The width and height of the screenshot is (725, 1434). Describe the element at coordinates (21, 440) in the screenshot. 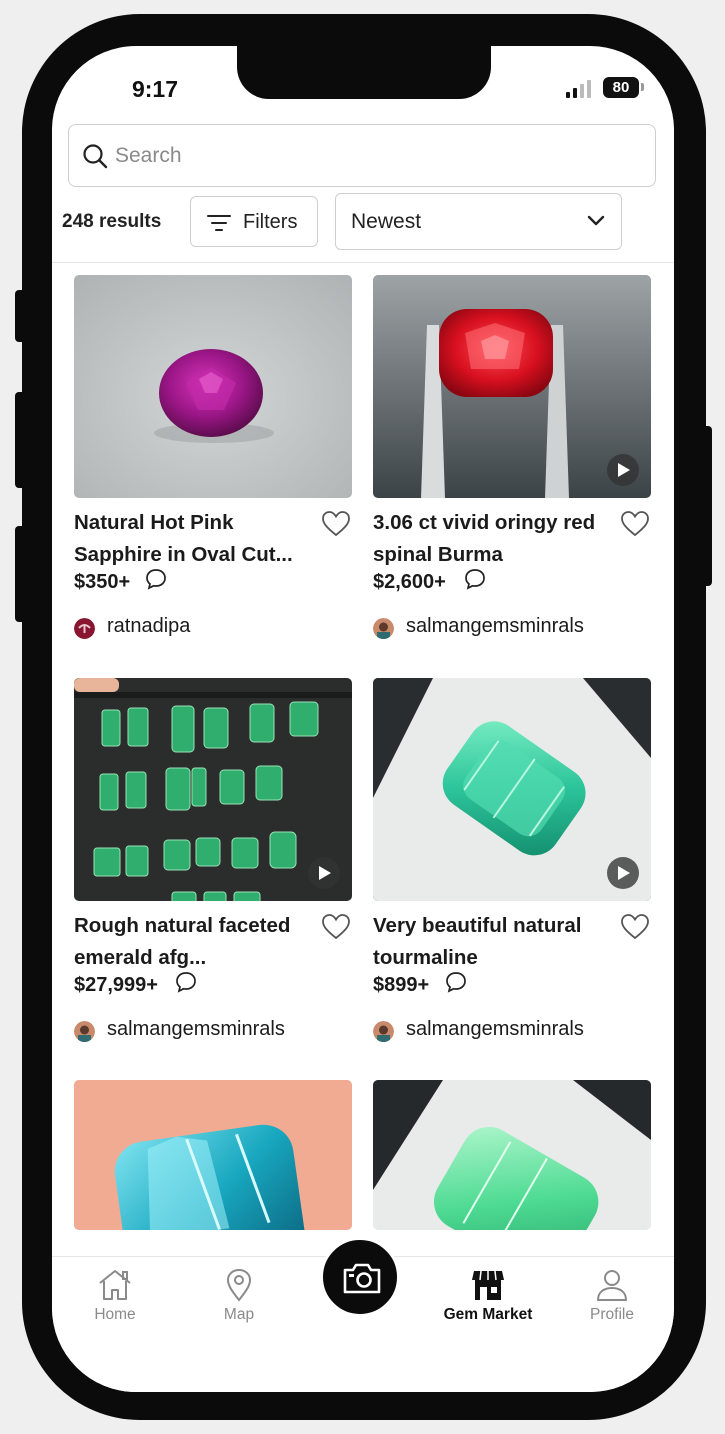

I see `volume-up-button` at that location.